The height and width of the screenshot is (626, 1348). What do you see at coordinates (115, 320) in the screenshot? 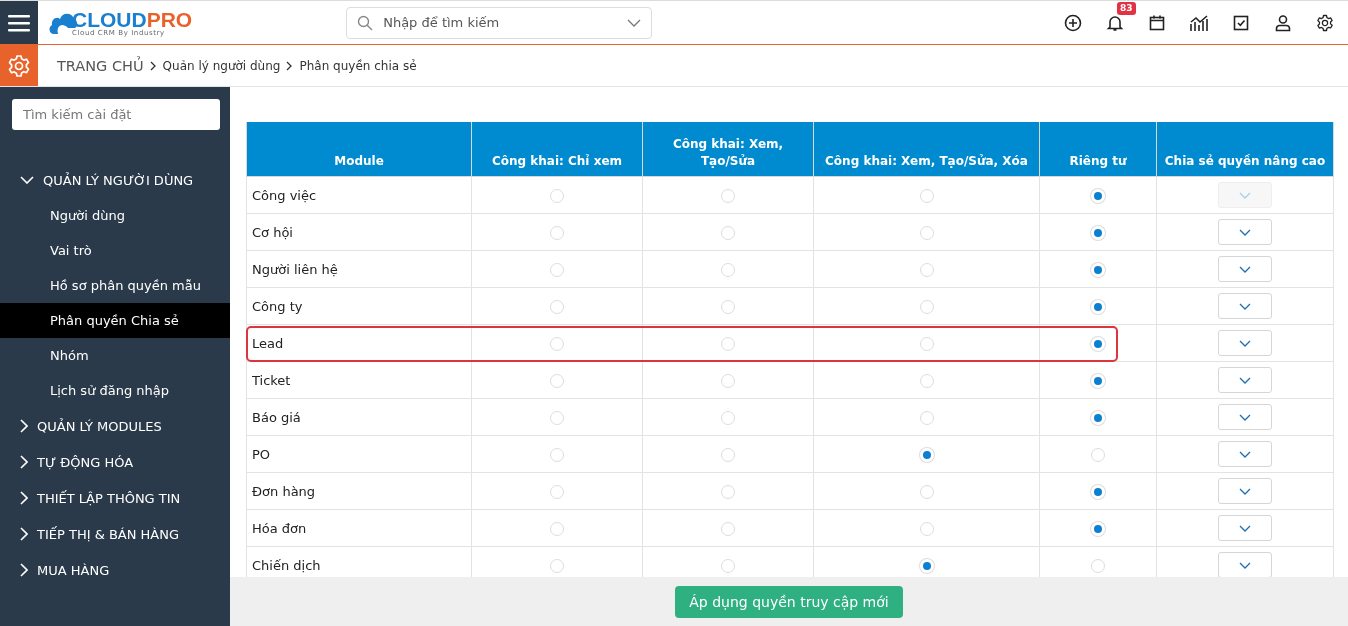
I see `sidebar-item: Phân quyền Chia sẻ` at bounding box center [115, 320].